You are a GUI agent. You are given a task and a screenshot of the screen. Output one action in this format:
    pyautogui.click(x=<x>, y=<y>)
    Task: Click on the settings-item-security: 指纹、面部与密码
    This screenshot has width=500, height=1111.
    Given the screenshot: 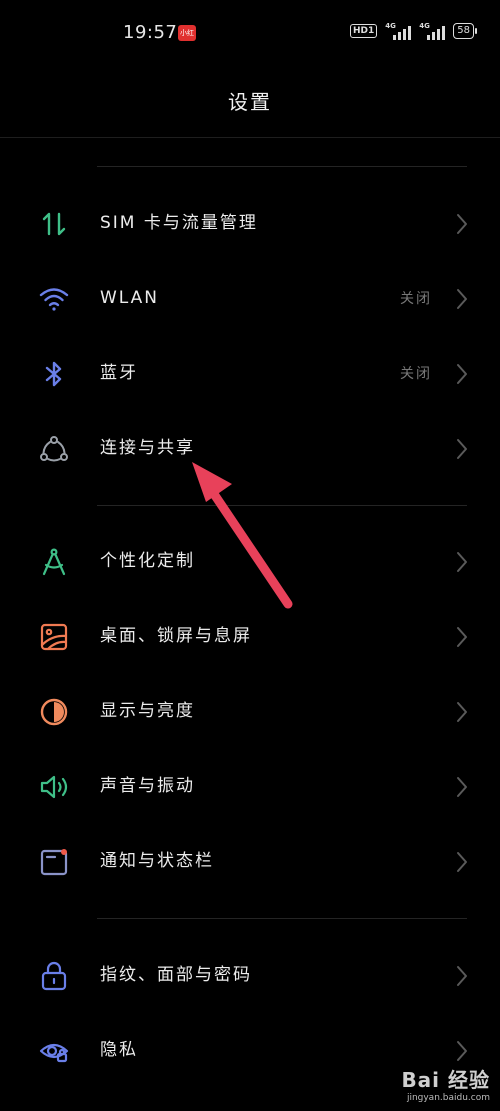 What is the action you would take?
    pyautogui.click(x=250, y=975)
    